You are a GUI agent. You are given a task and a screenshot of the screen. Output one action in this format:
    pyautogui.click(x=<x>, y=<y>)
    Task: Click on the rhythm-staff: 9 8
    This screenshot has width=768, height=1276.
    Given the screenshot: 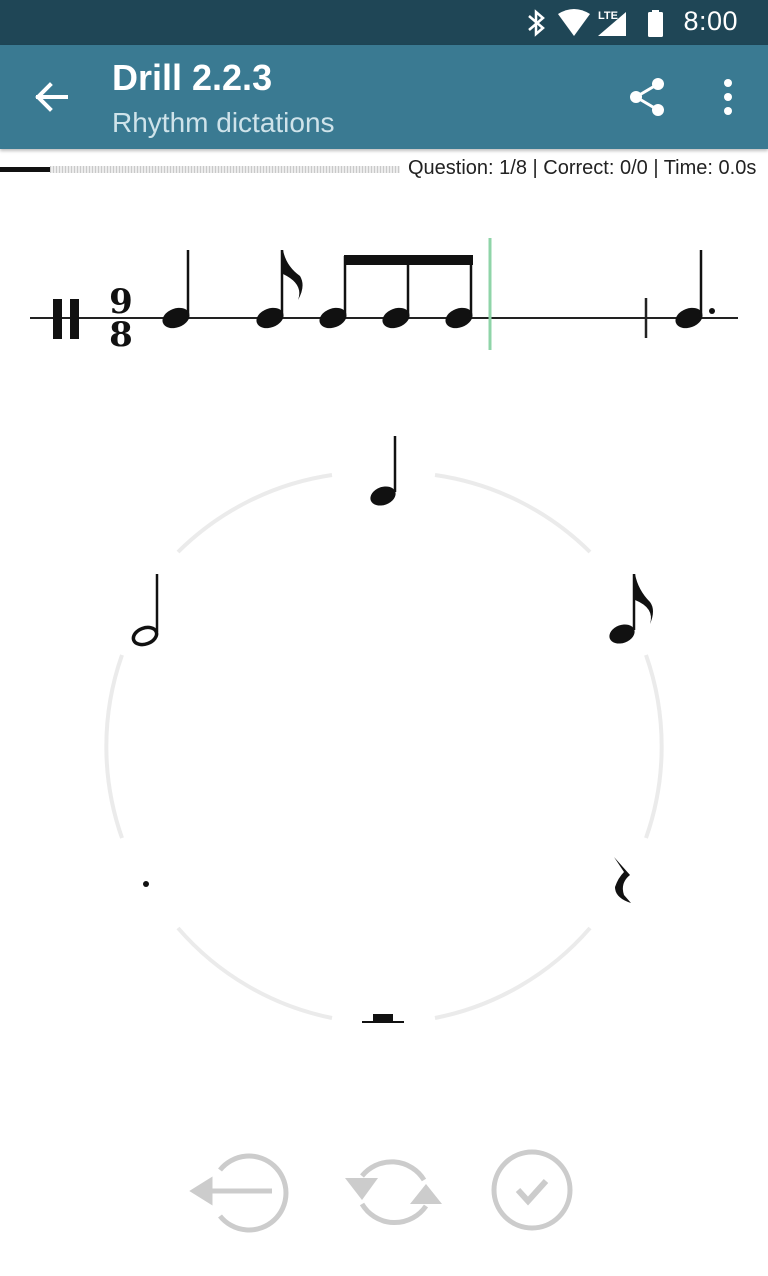 What is the action you would take?
    pyautogui.click(x=384, y=296)
    